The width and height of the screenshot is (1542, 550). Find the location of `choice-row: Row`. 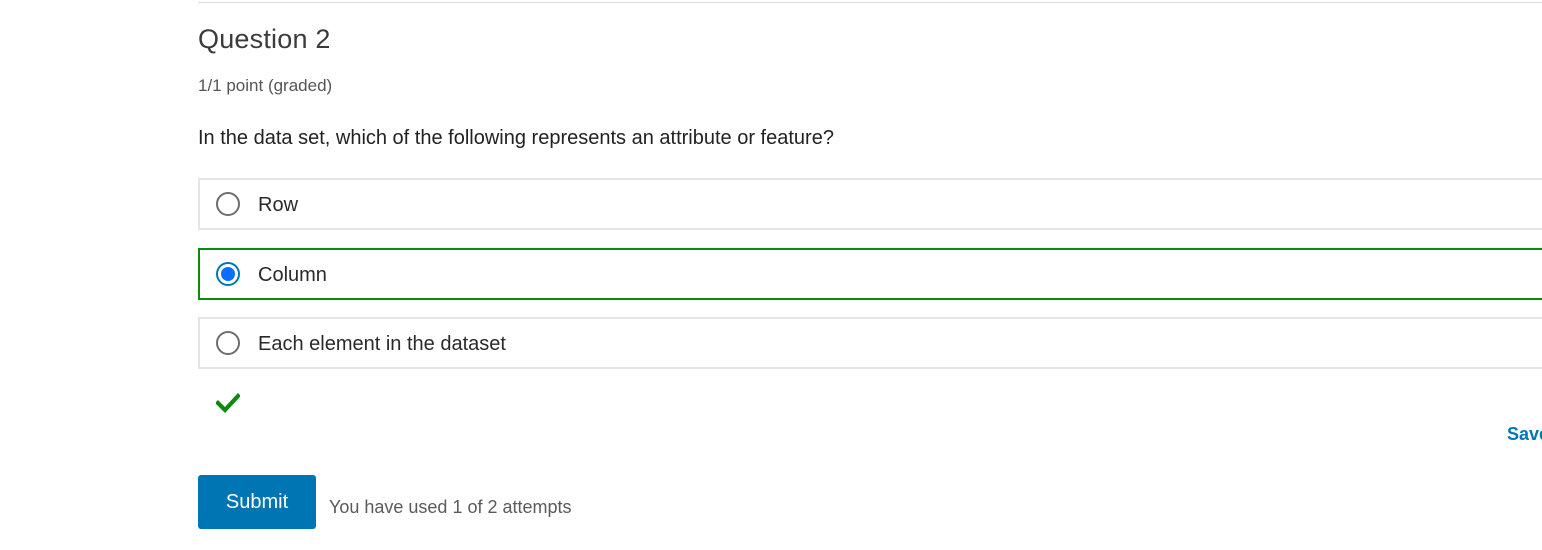

choice-row: Row is located at coordinates (870, 204).